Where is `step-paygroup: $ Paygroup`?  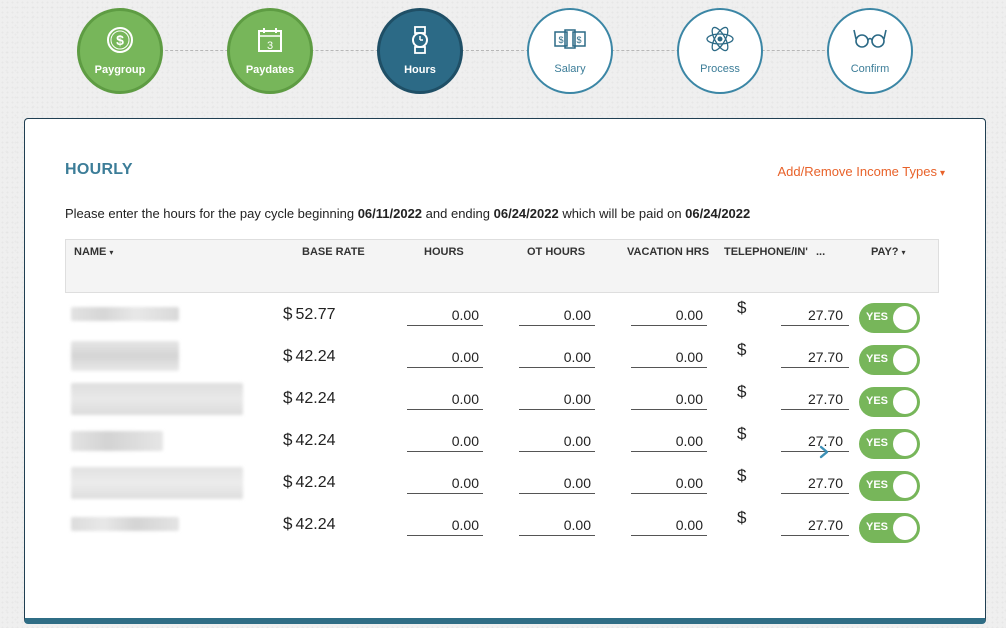
step-paygroup: $ Paygroup is located at coordinates (120, 51).